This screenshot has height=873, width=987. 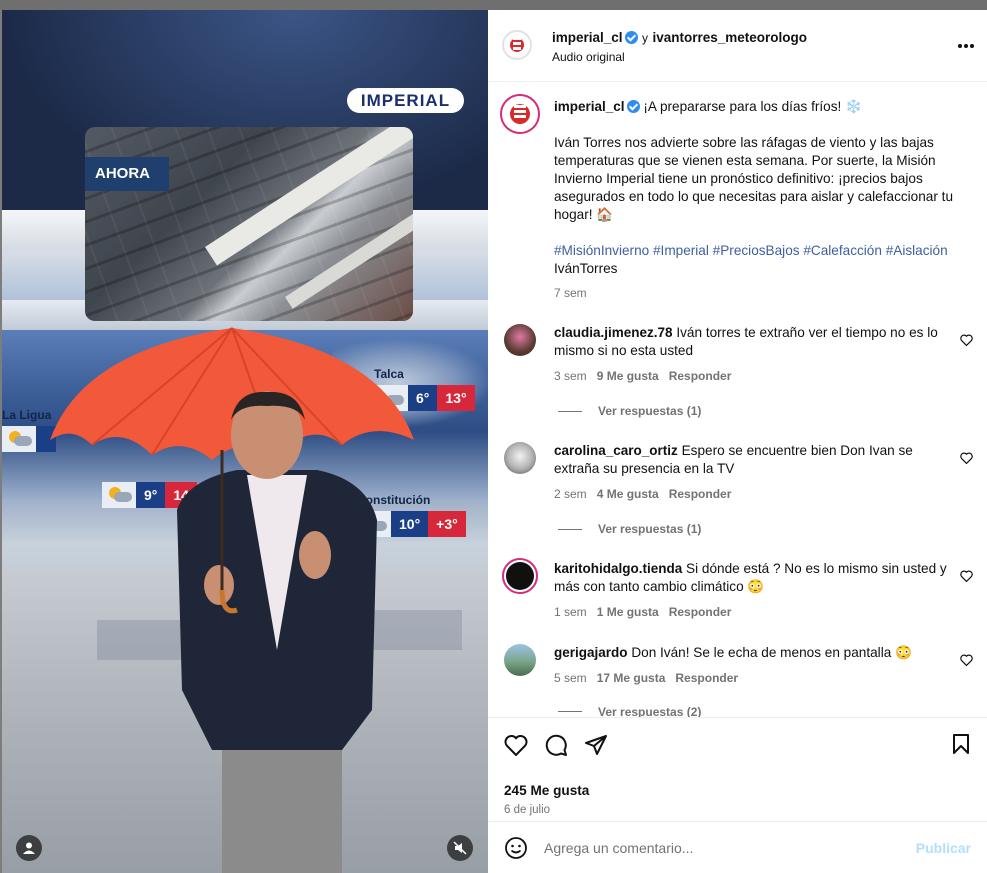 What do you see at coordinates (613, 332) in the screenshot?
I see `comment-author: claudia.jimenez.78` at bounding box center [613, 332].